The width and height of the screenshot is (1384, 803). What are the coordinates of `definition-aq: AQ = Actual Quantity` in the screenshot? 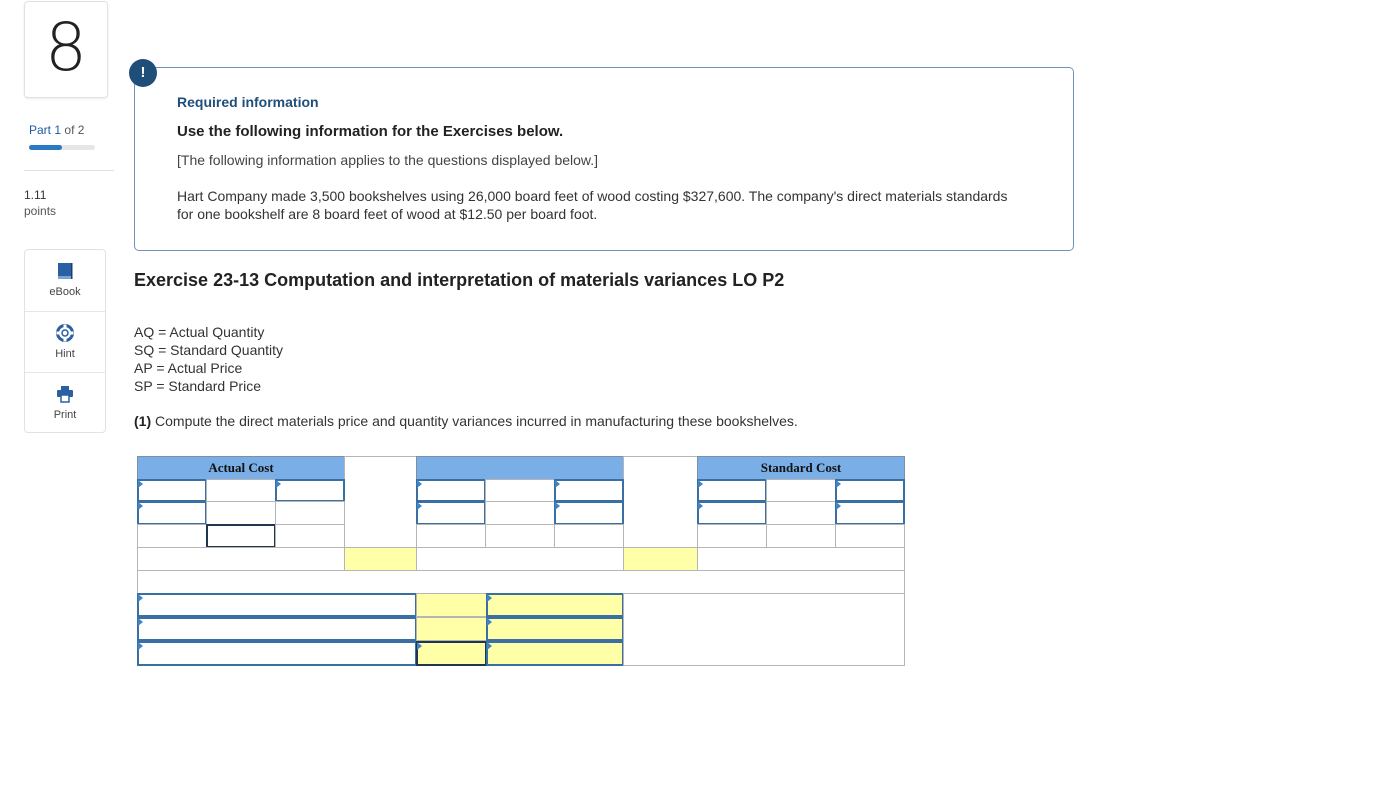 It's located at (199, 332).